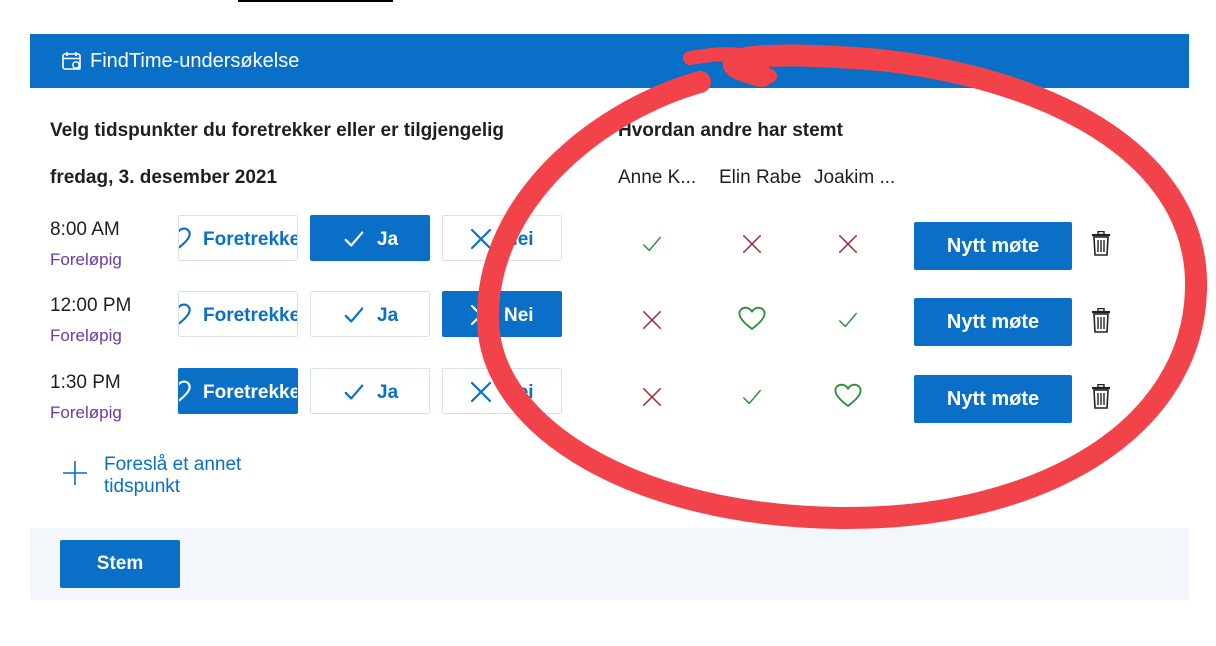 This screenshot has height=646, width=1216. Describe the element at coordinates (120, 564) in the screenshot. I see `vote-button: Stem` at that location.